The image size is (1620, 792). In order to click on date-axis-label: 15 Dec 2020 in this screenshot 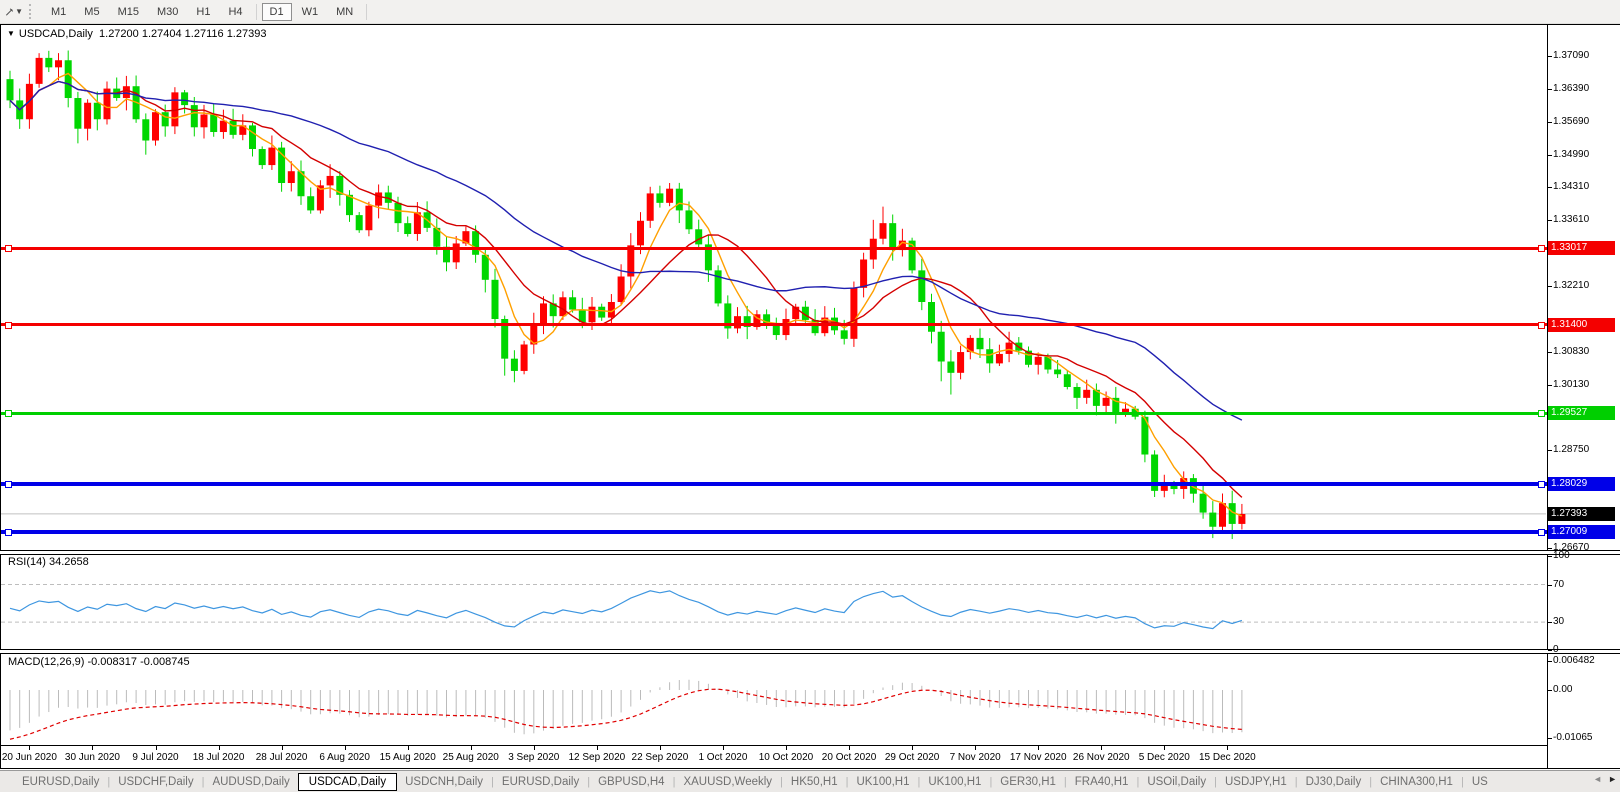, I will do `click(1227, 757)`.